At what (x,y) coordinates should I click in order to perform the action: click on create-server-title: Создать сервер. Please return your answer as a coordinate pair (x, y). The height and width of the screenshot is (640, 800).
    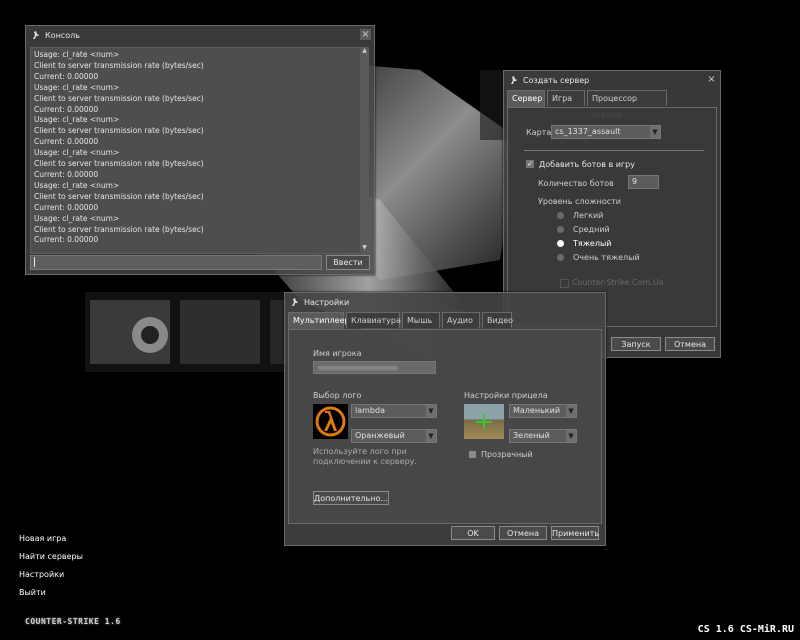
    Looking at the image, I should click on (556, 80).